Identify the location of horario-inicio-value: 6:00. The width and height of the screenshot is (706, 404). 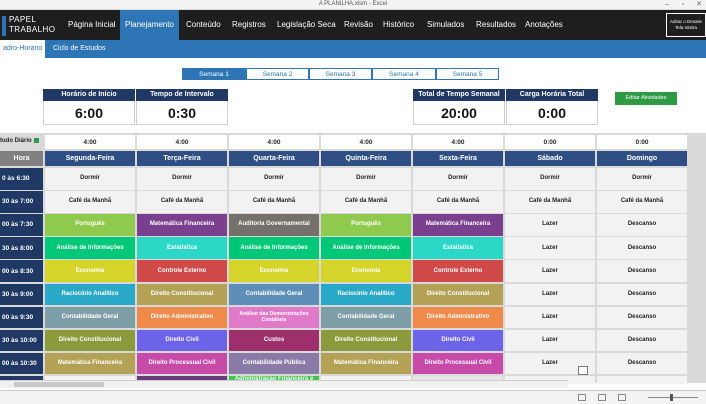
(89, 113).